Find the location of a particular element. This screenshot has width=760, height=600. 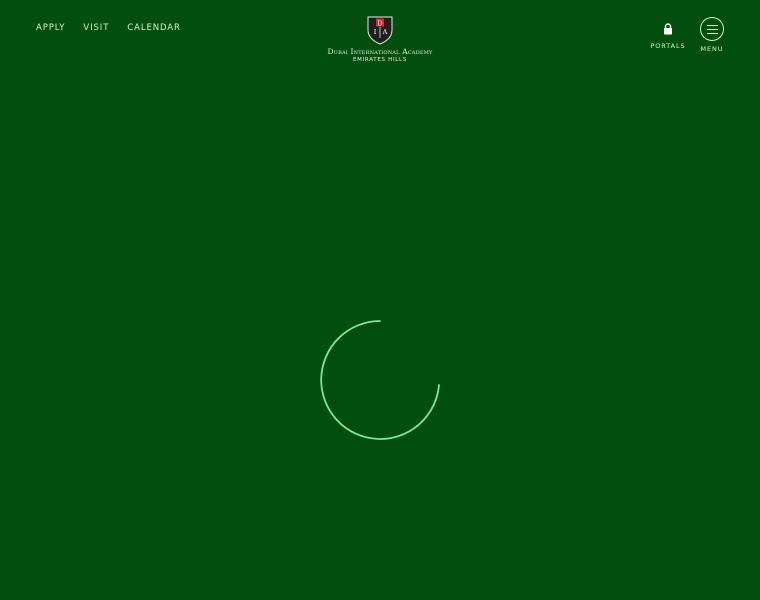

hamburger-icon is located at coordinates (712, 29).